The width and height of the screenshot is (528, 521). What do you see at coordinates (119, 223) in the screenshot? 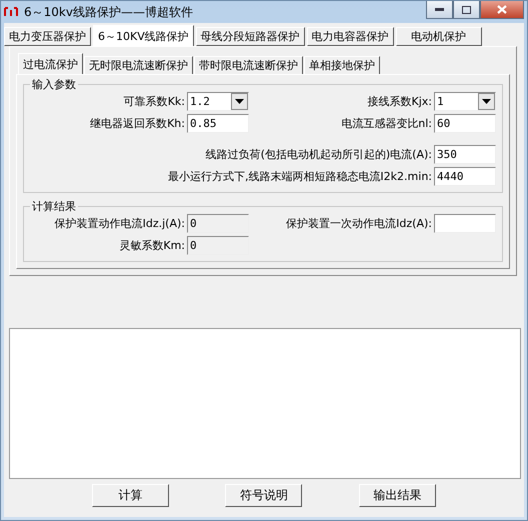
I see `field-label: 保护装置动作电流Idz.j(A):` at bounding box center [119, 223].